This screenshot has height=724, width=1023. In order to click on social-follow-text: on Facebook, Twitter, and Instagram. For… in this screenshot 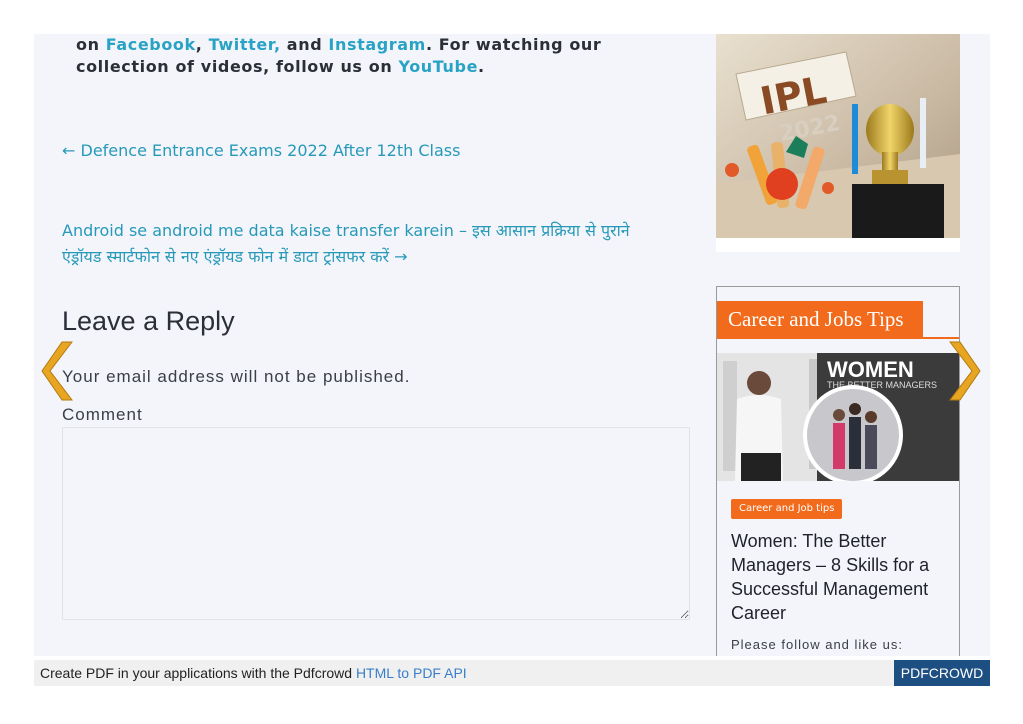, I will do `click(339, 55)`.